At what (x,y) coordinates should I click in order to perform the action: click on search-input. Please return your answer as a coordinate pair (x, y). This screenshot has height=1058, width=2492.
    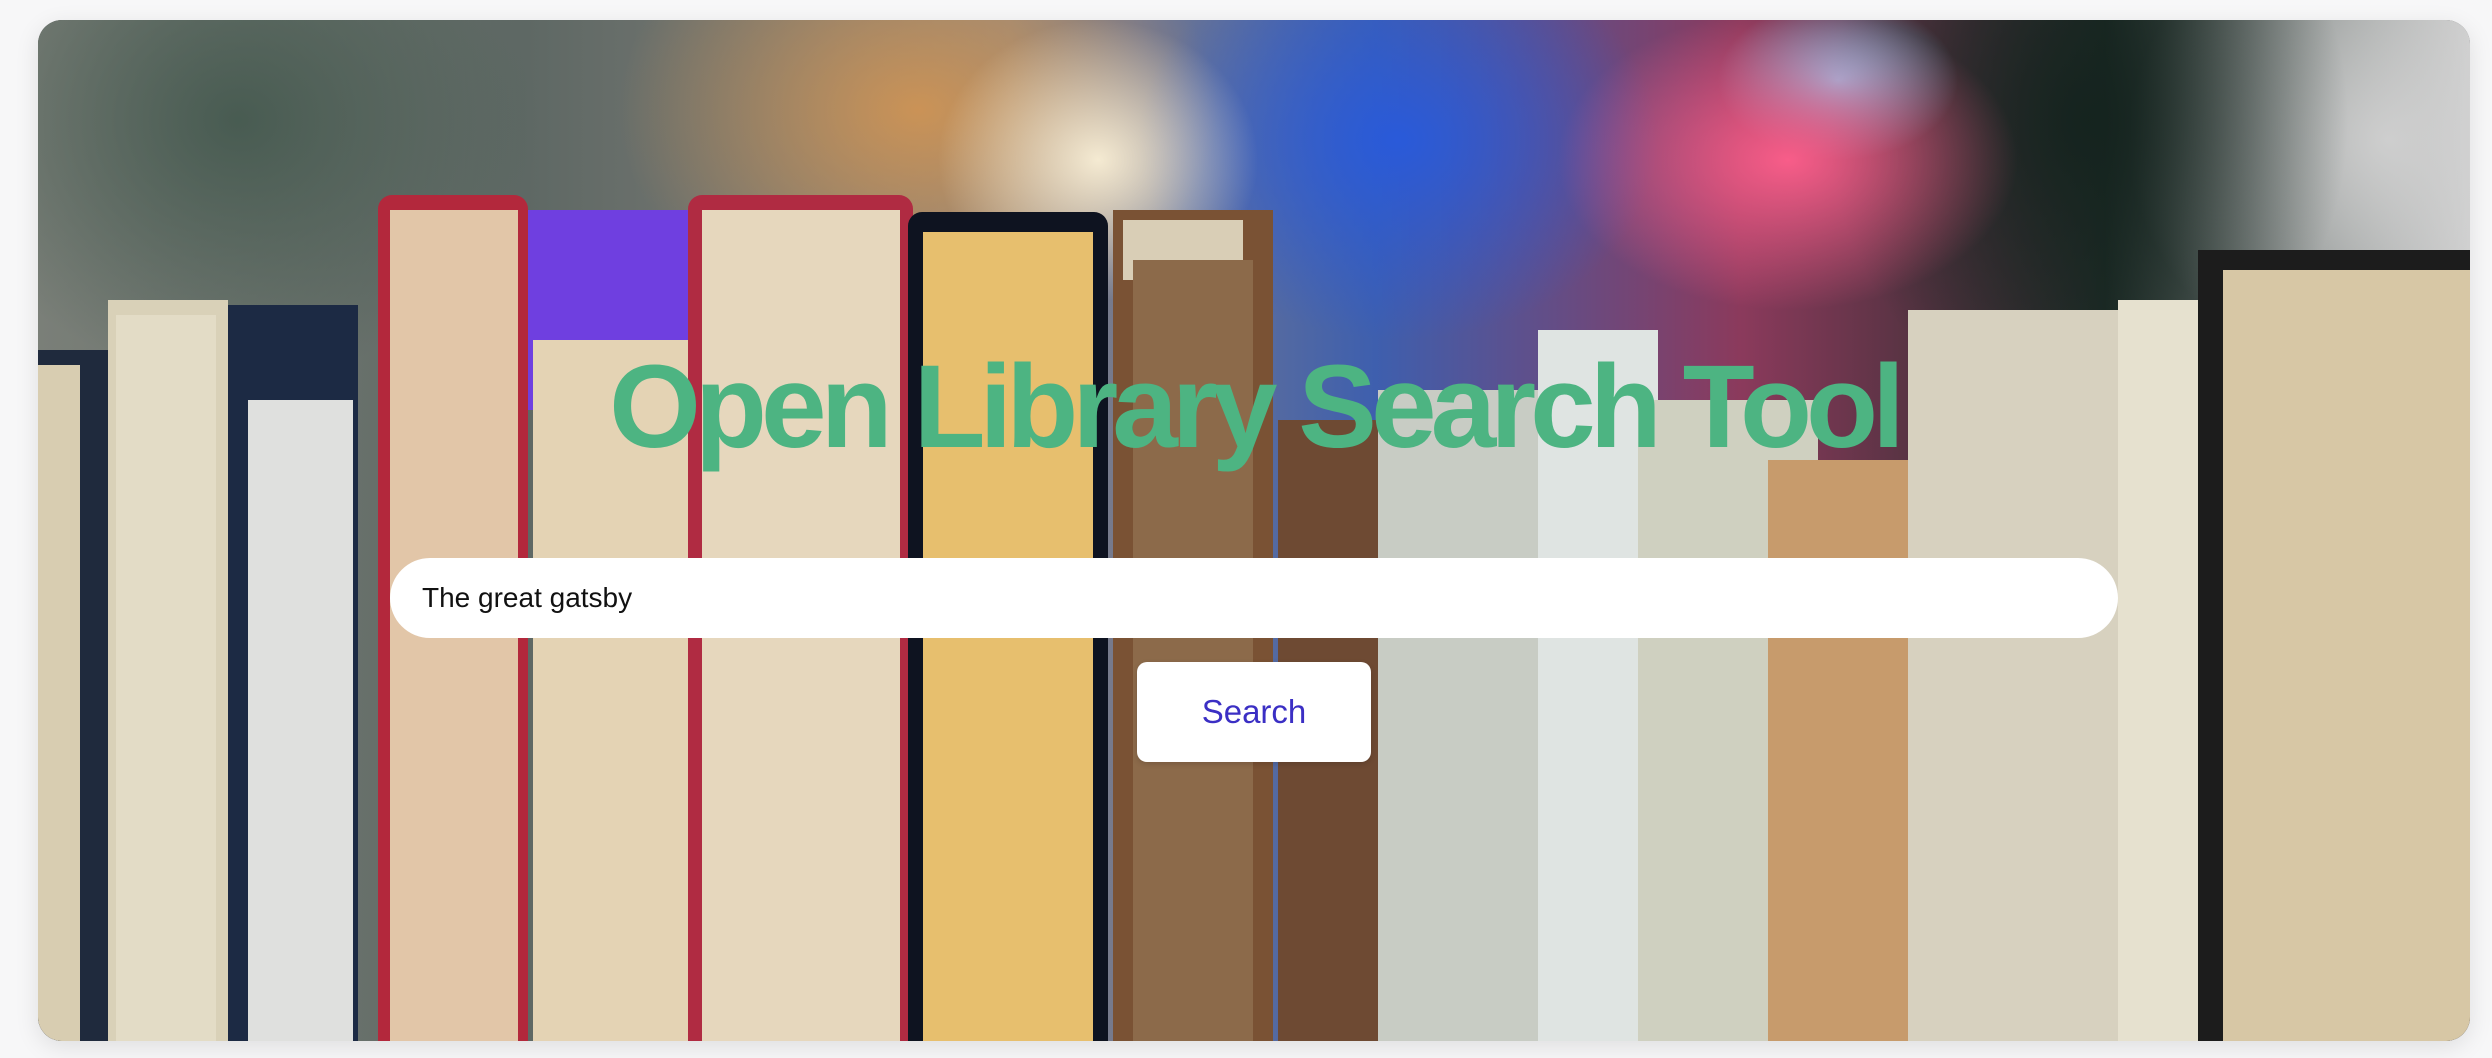
    Looking at the image, I should click on (1254, 598).